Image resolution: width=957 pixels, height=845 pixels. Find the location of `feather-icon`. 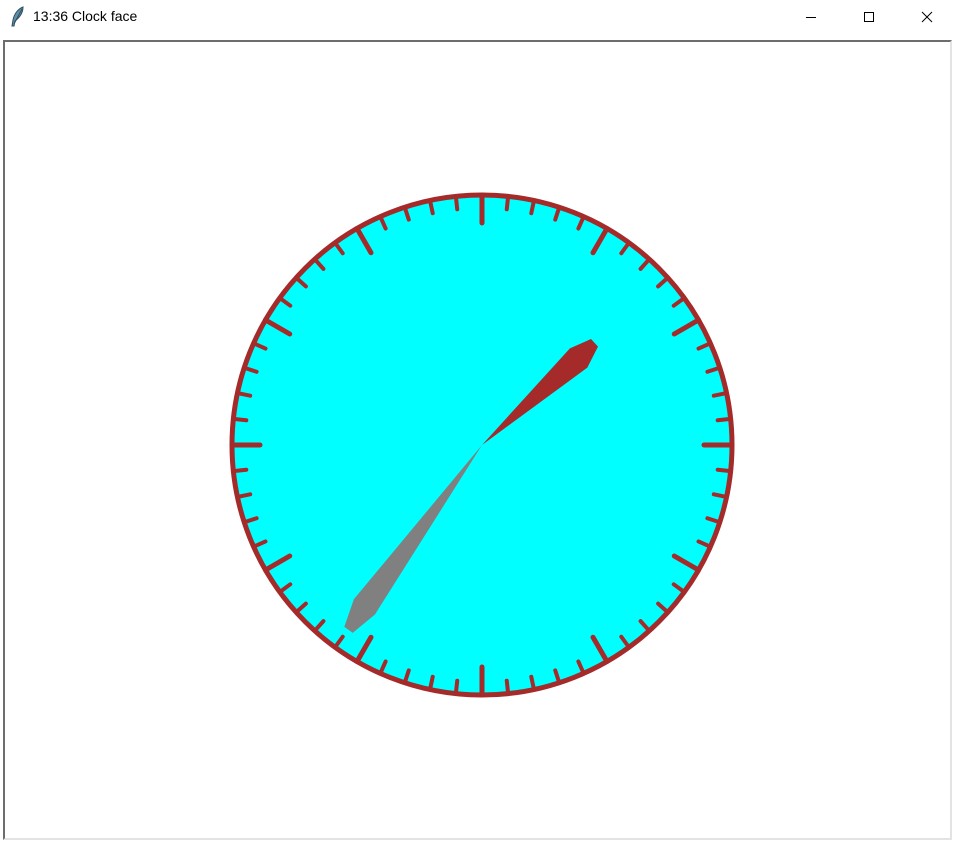

feather-icon is located at coordinates (18, 17).